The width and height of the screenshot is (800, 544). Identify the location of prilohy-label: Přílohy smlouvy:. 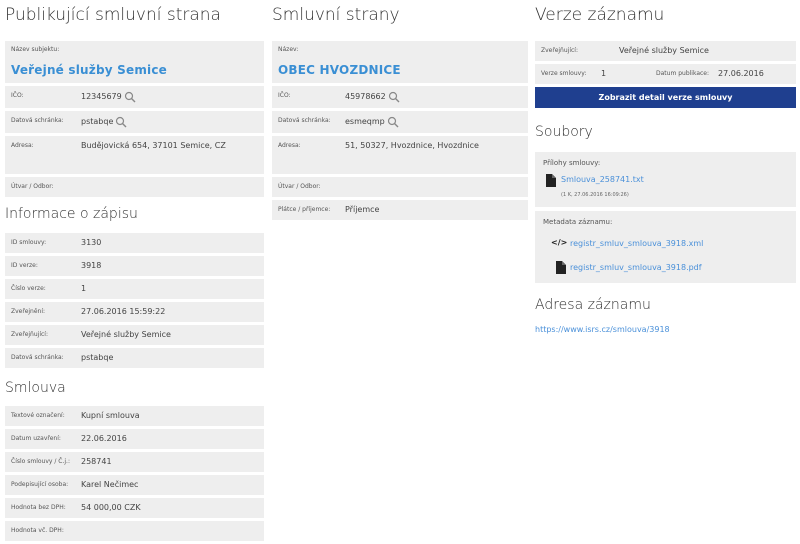
(572, 163).